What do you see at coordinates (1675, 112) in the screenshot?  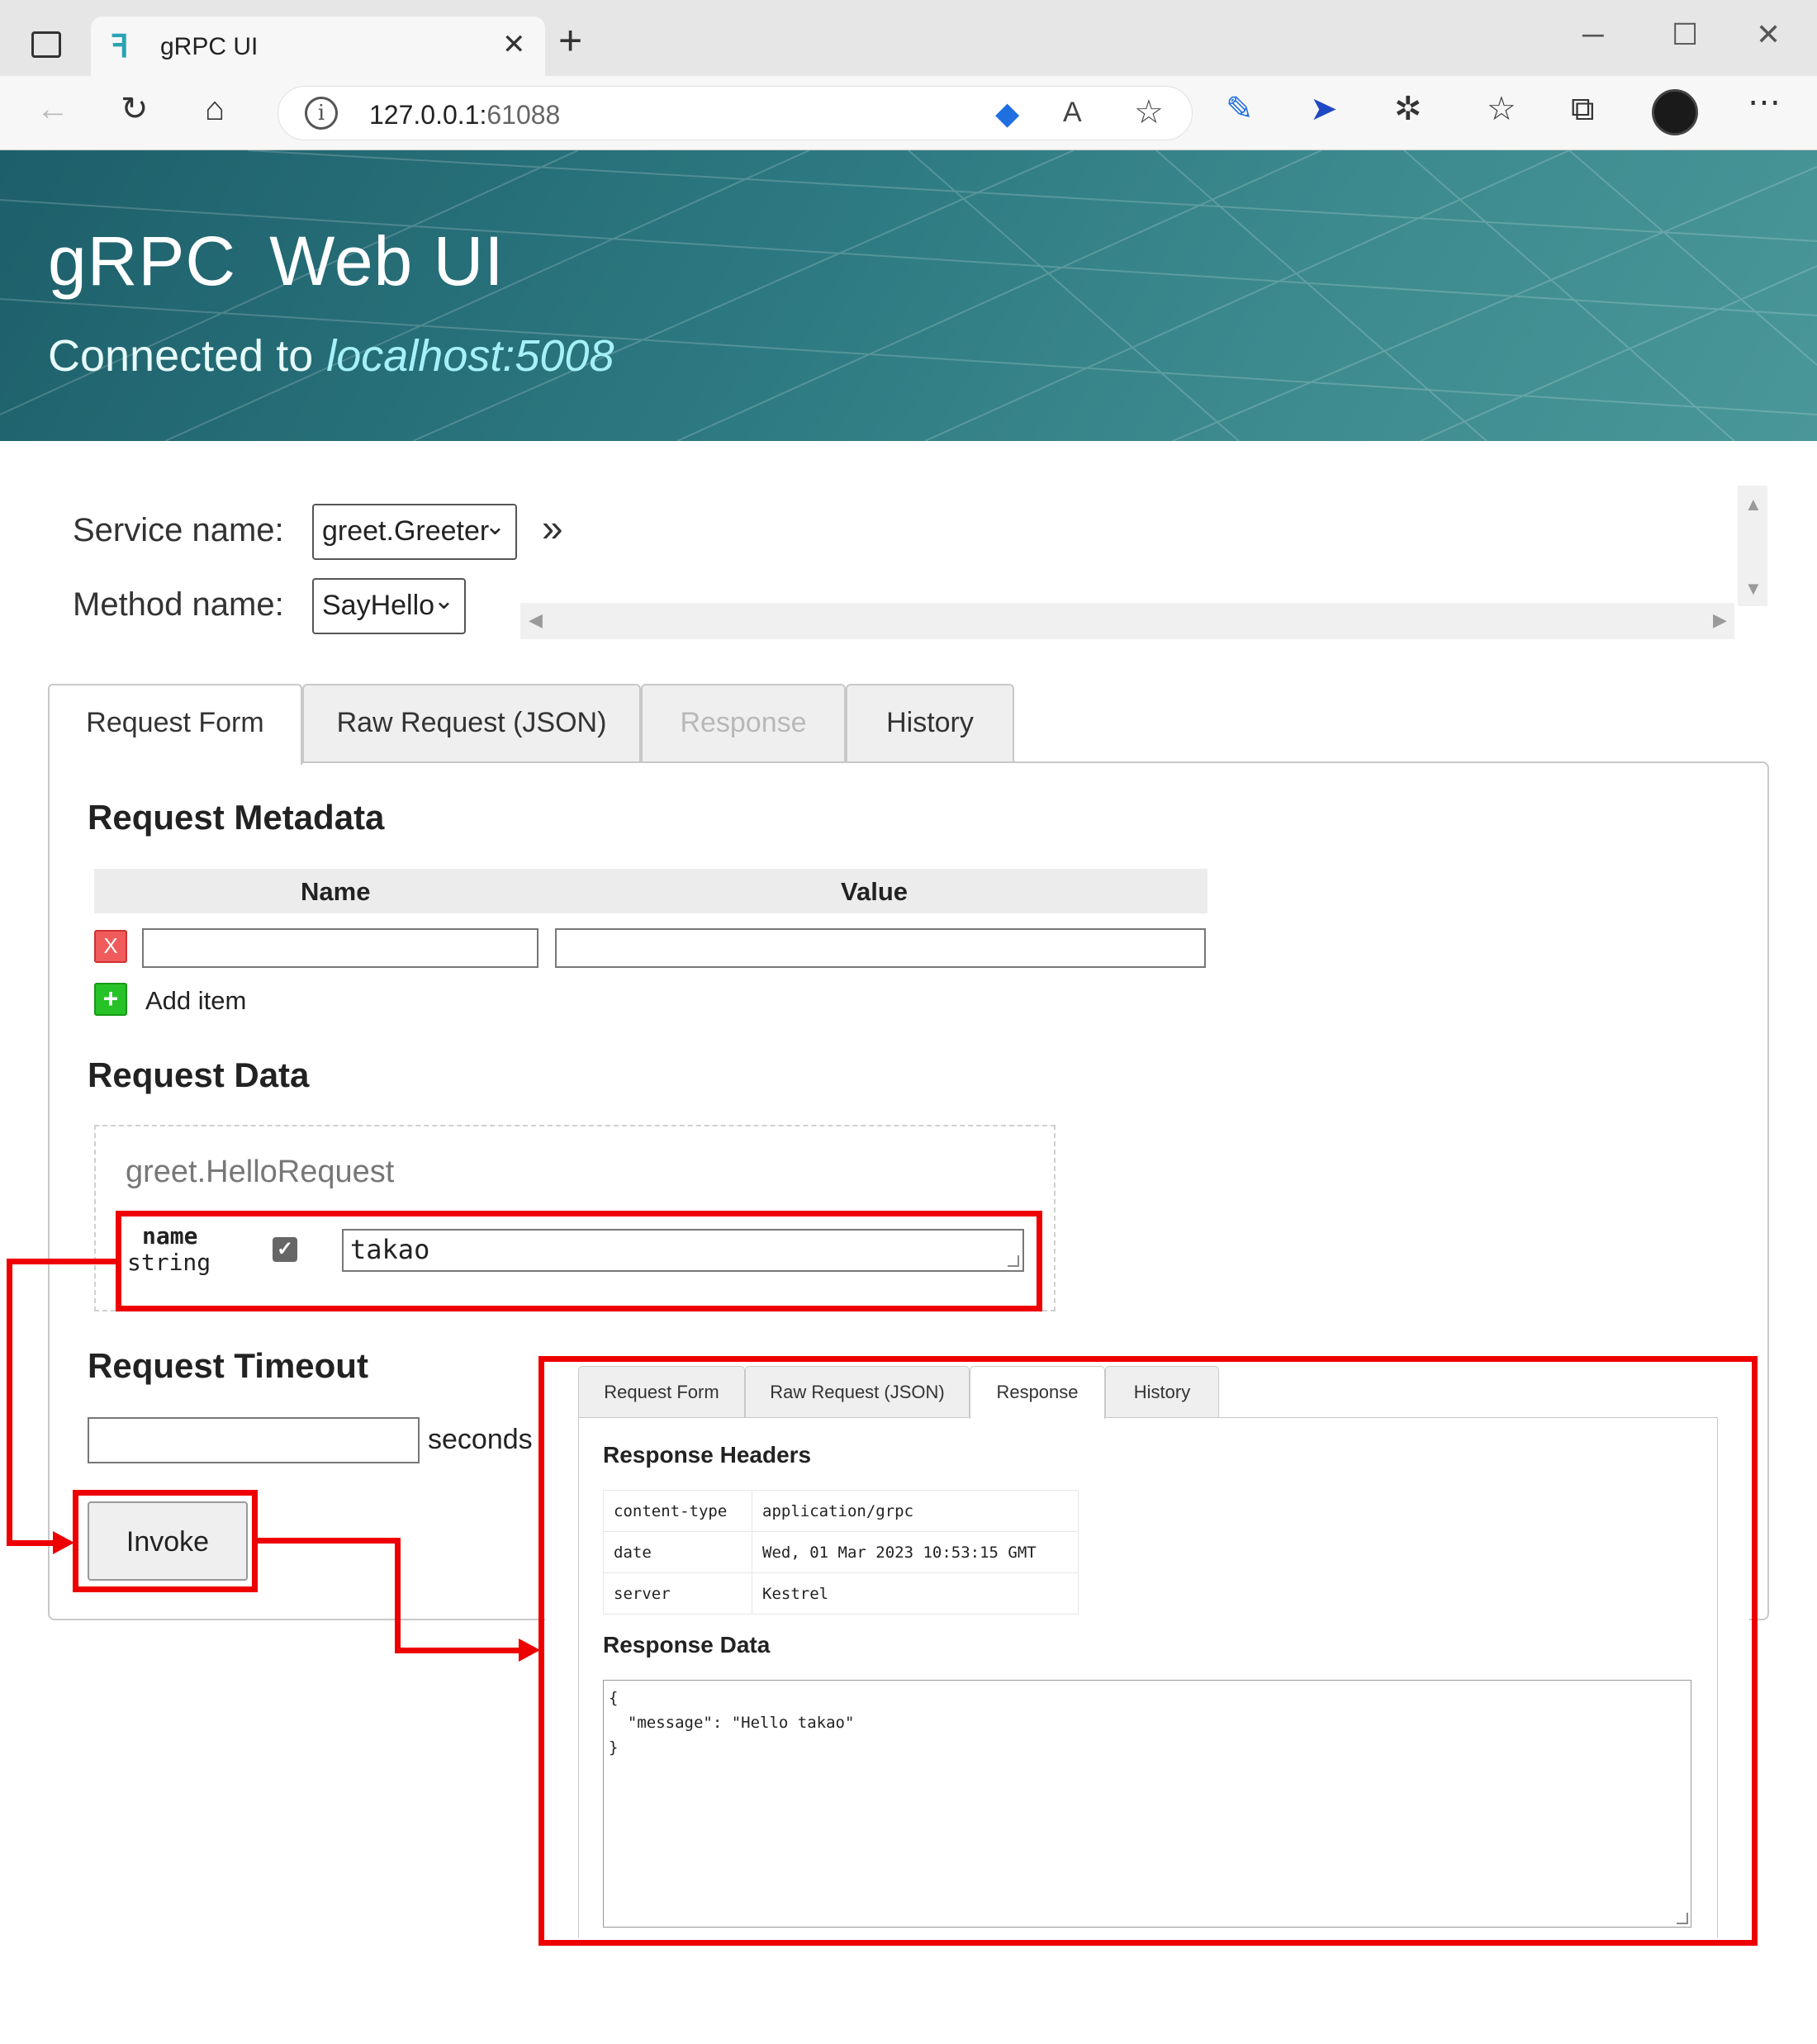 I see `avatar` at bounding box center [1675, 112].